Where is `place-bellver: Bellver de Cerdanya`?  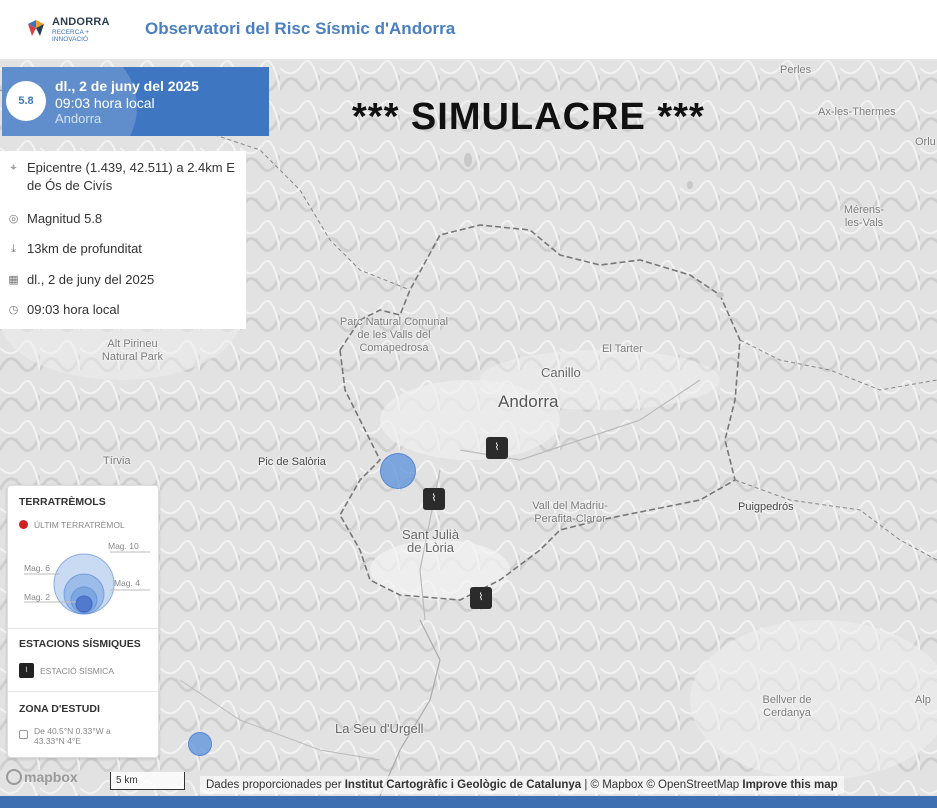
place-bellver: Bellver de Cerdanya is located at coordinates (787, 706).